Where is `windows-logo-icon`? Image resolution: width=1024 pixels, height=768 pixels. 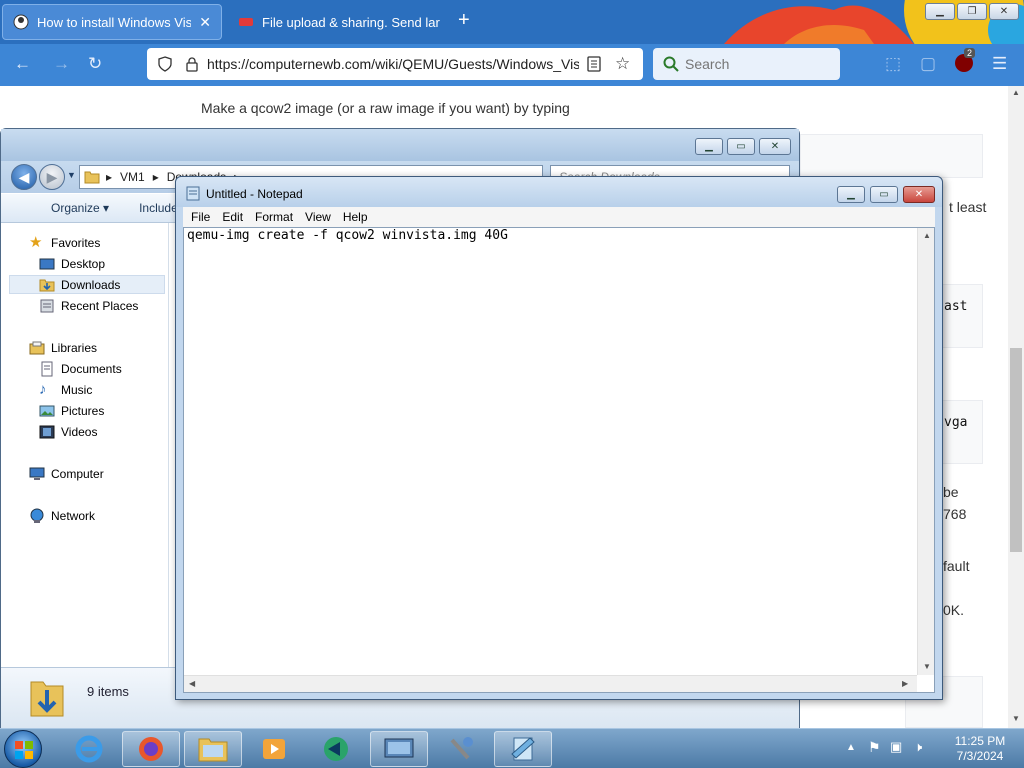
windows-logo-icon is located at coordinates (24, 750).